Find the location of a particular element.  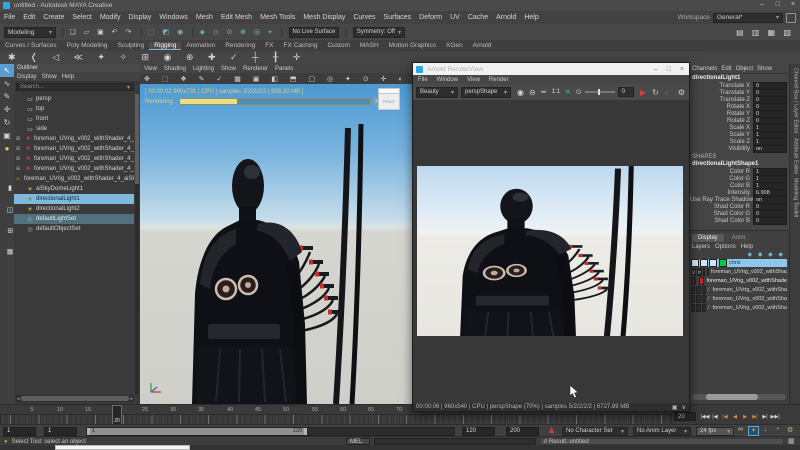

outliner-item-front: ▭ front is located at coordinates (74, 119).